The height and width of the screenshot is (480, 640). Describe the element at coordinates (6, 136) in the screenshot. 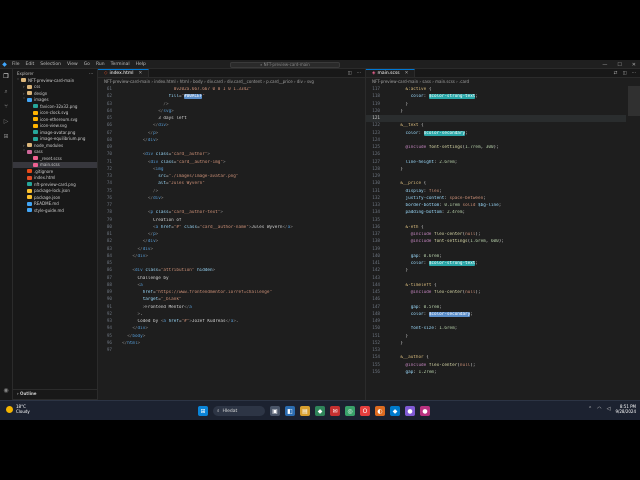

I see `extensions-icon: ⊞` at that location.